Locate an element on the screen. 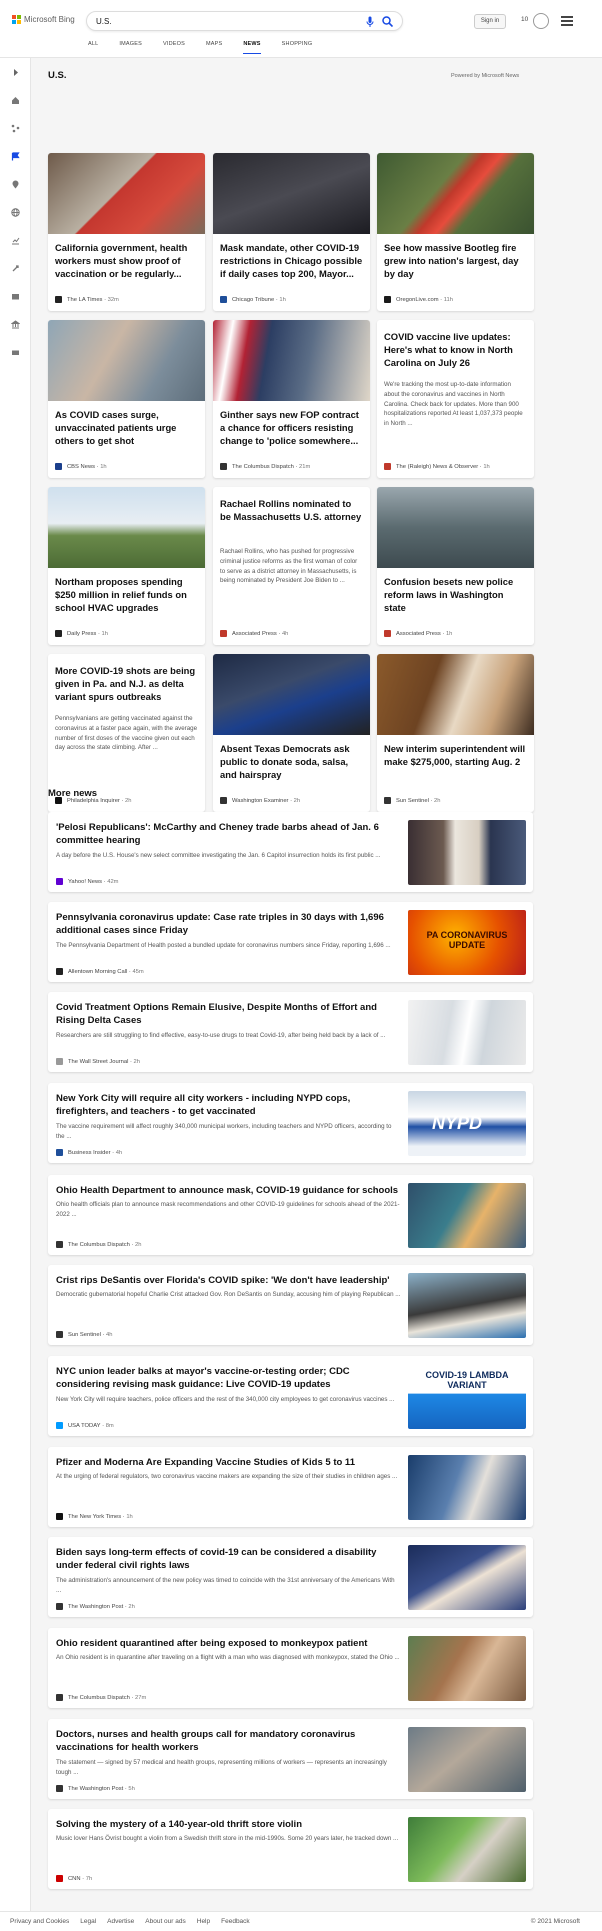  footer-link-legal: Legal is located at coordinates (88, 1921).